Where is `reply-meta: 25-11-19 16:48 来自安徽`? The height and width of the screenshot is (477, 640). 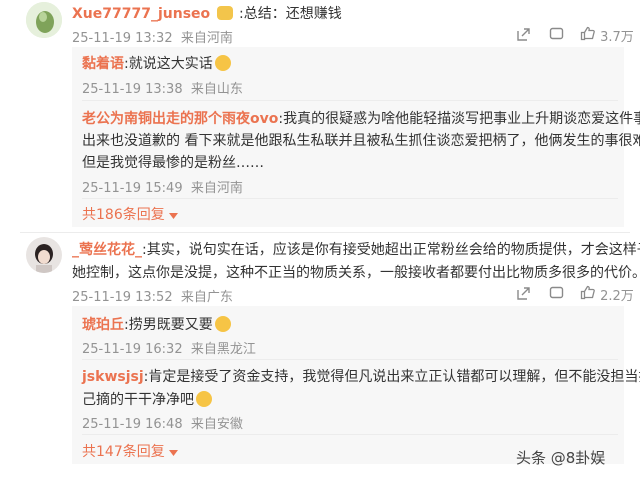
reply-meta: 25-11-19 16:48 来自安徽 is located at coordinates (162, 422).